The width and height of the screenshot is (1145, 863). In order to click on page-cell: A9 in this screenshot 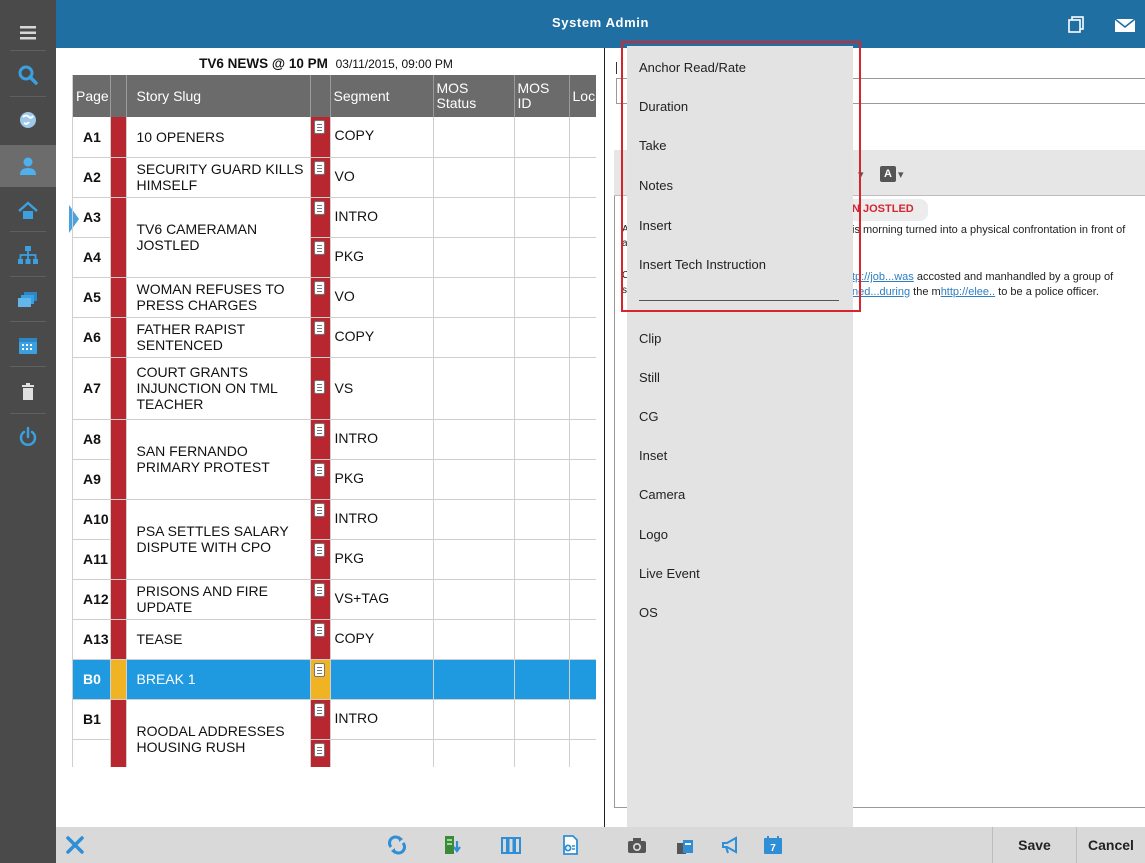, I will do `click(92, 479)`.